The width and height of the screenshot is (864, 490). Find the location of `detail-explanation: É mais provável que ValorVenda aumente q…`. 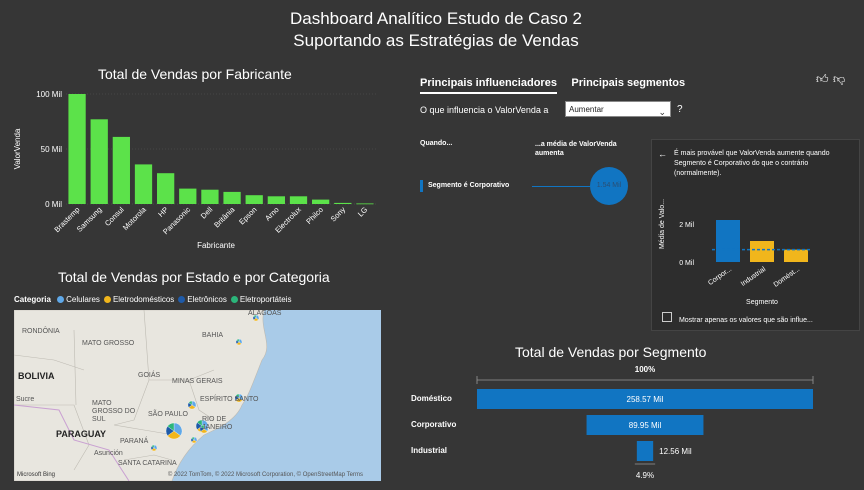

detail-explanation: É mais provável que ValorVenda aumente q… is located at coordinates (752, 163).